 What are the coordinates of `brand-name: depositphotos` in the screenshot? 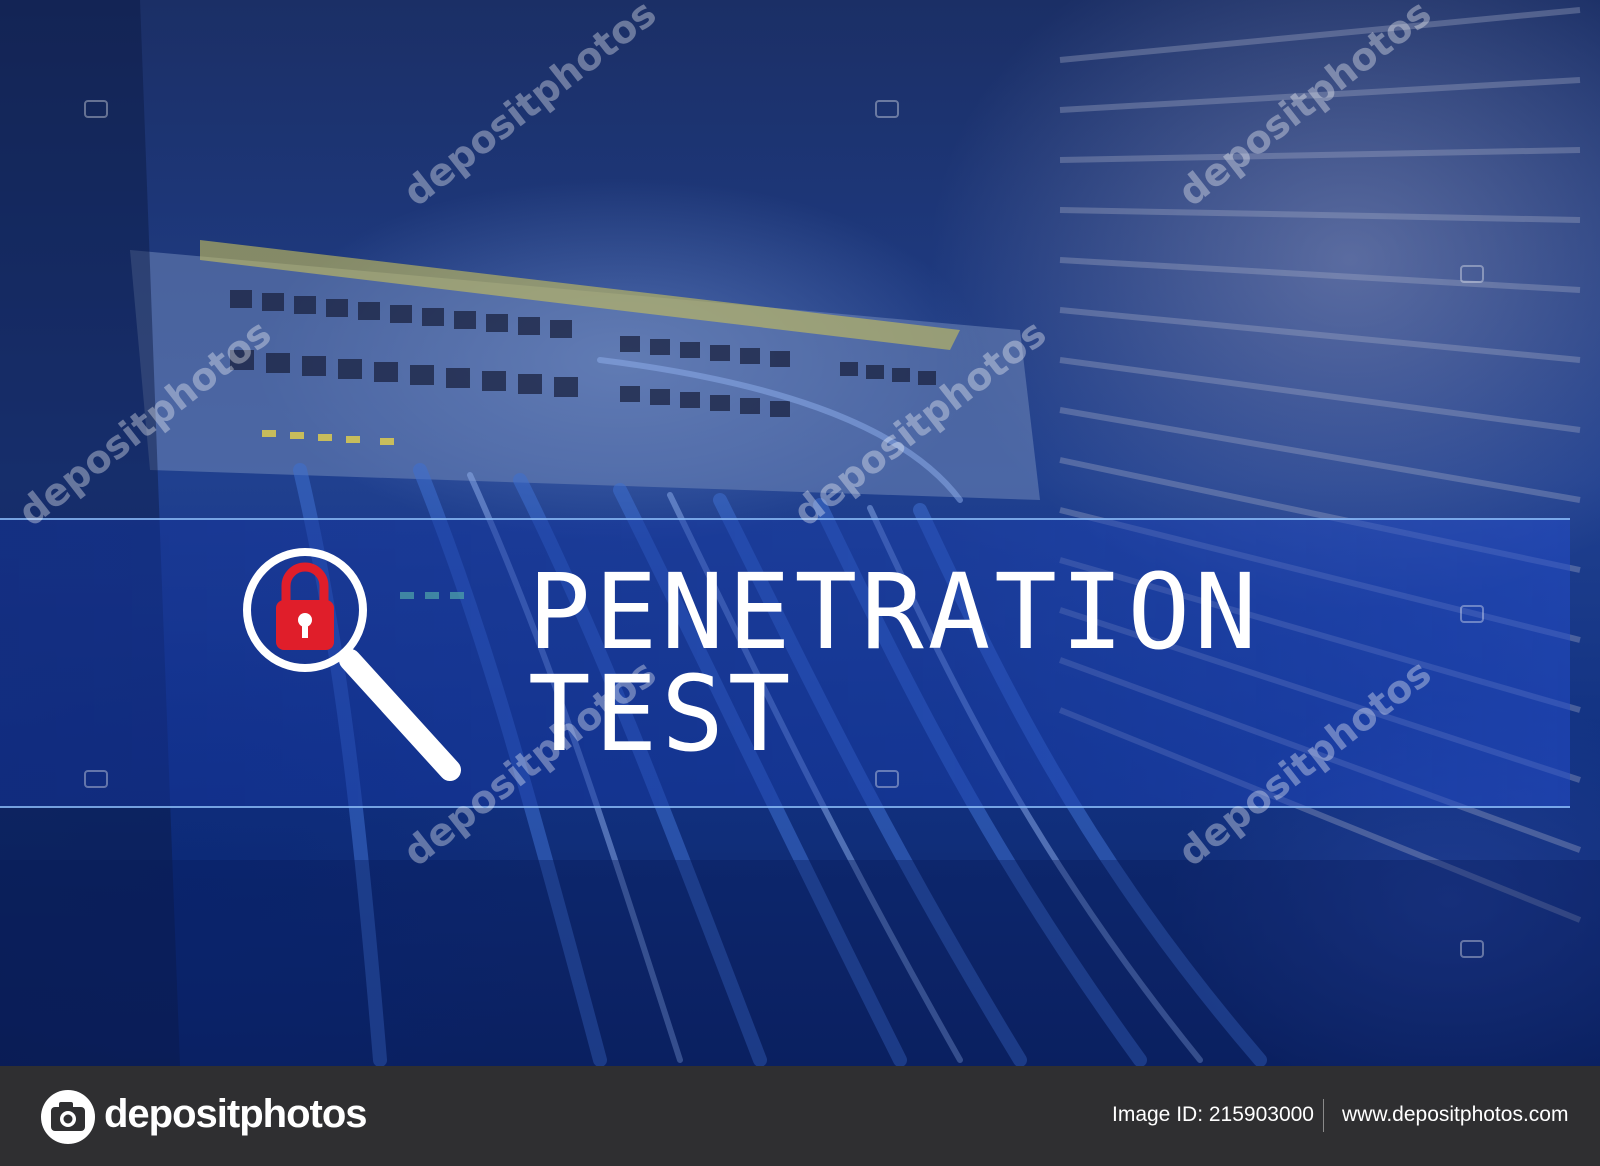 It's located at (236, 1114).